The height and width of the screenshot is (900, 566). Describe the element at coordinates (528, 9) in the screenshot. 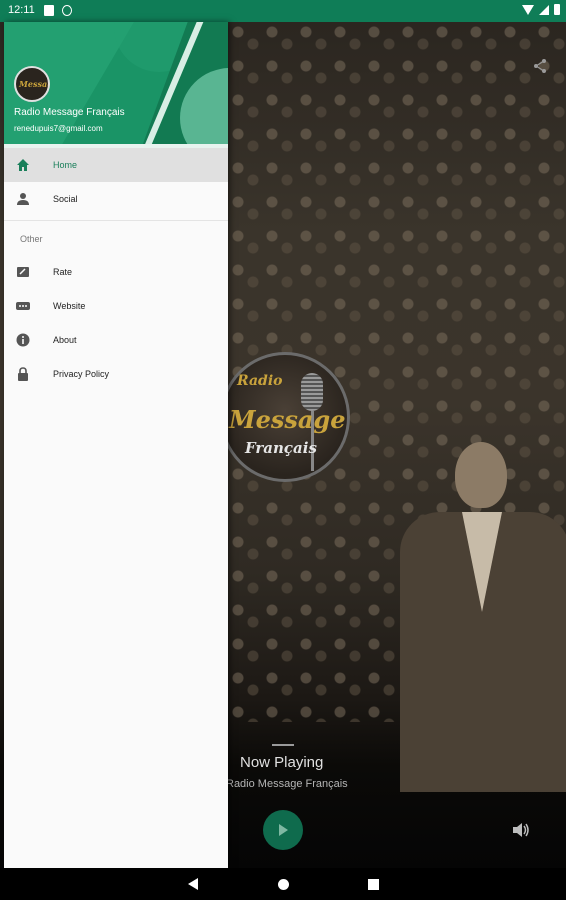

I see `wifi-icon` at that location.